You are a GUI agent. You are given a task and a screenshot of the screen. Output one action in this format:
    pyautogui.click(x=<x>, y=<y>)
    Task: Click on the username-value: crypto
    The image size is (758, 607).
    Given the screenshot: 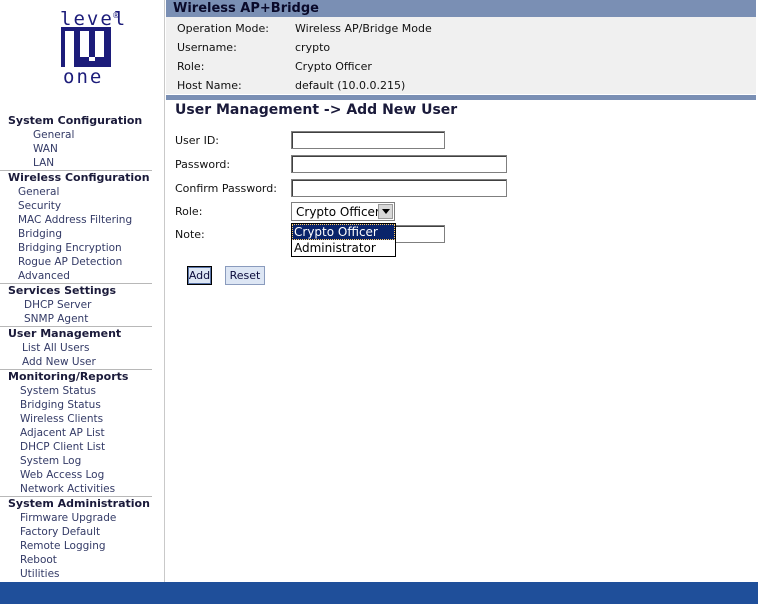 What is the action you would take?
    pyautogui.click(x=313, y=47)
    